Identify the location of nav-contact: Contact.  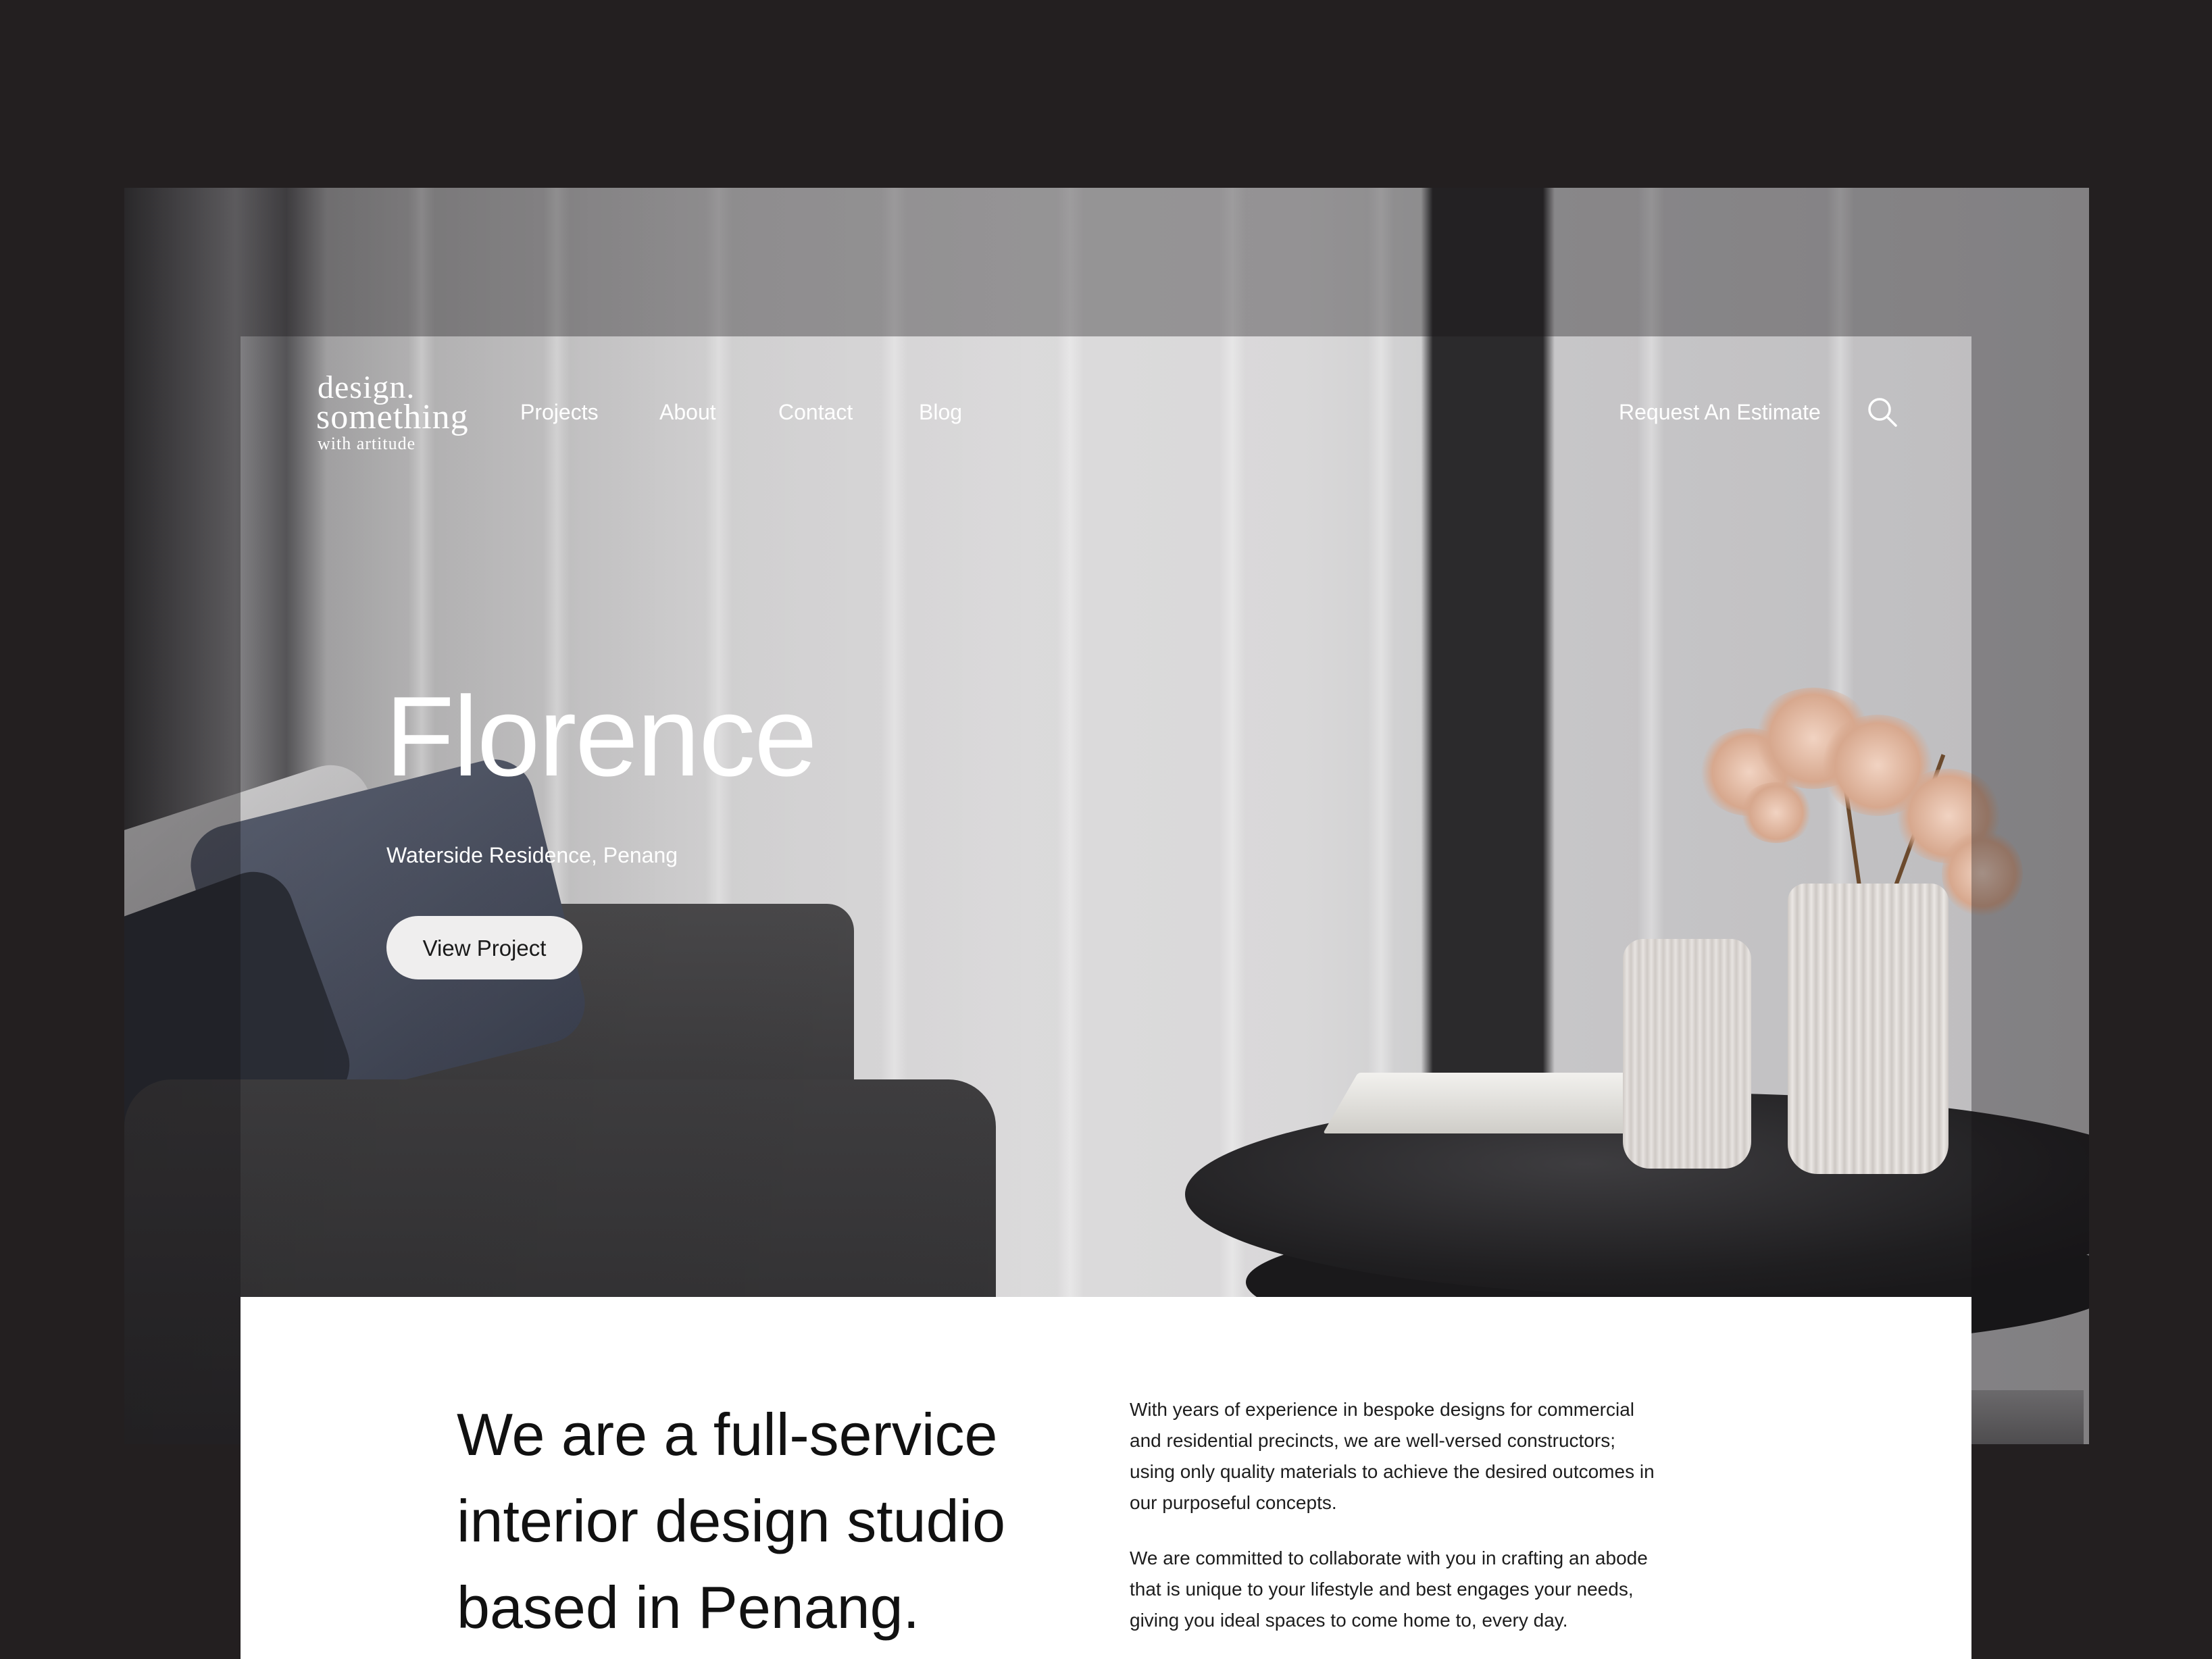
(815, 412).